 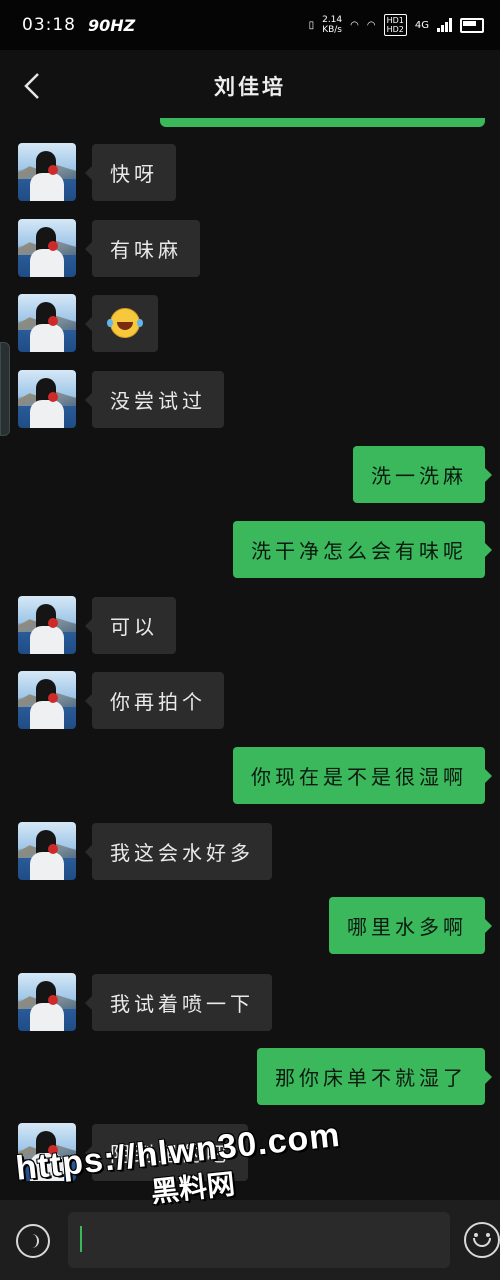 I want to click on hd-badge: HD1 HD2, so click(x=395, y=25).